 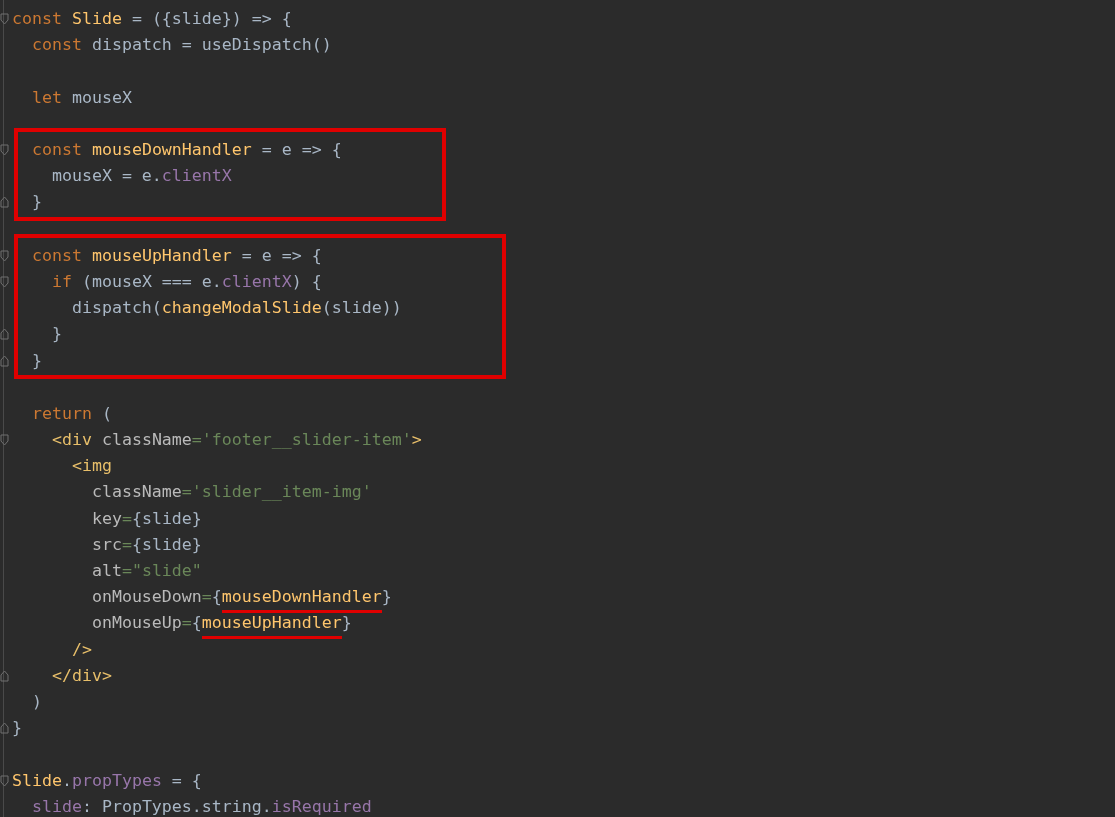 What do you see at coordinates (136, 623) in the screenshot?
I see `code-text: onMouseUp` at bounding box center [136, 623].